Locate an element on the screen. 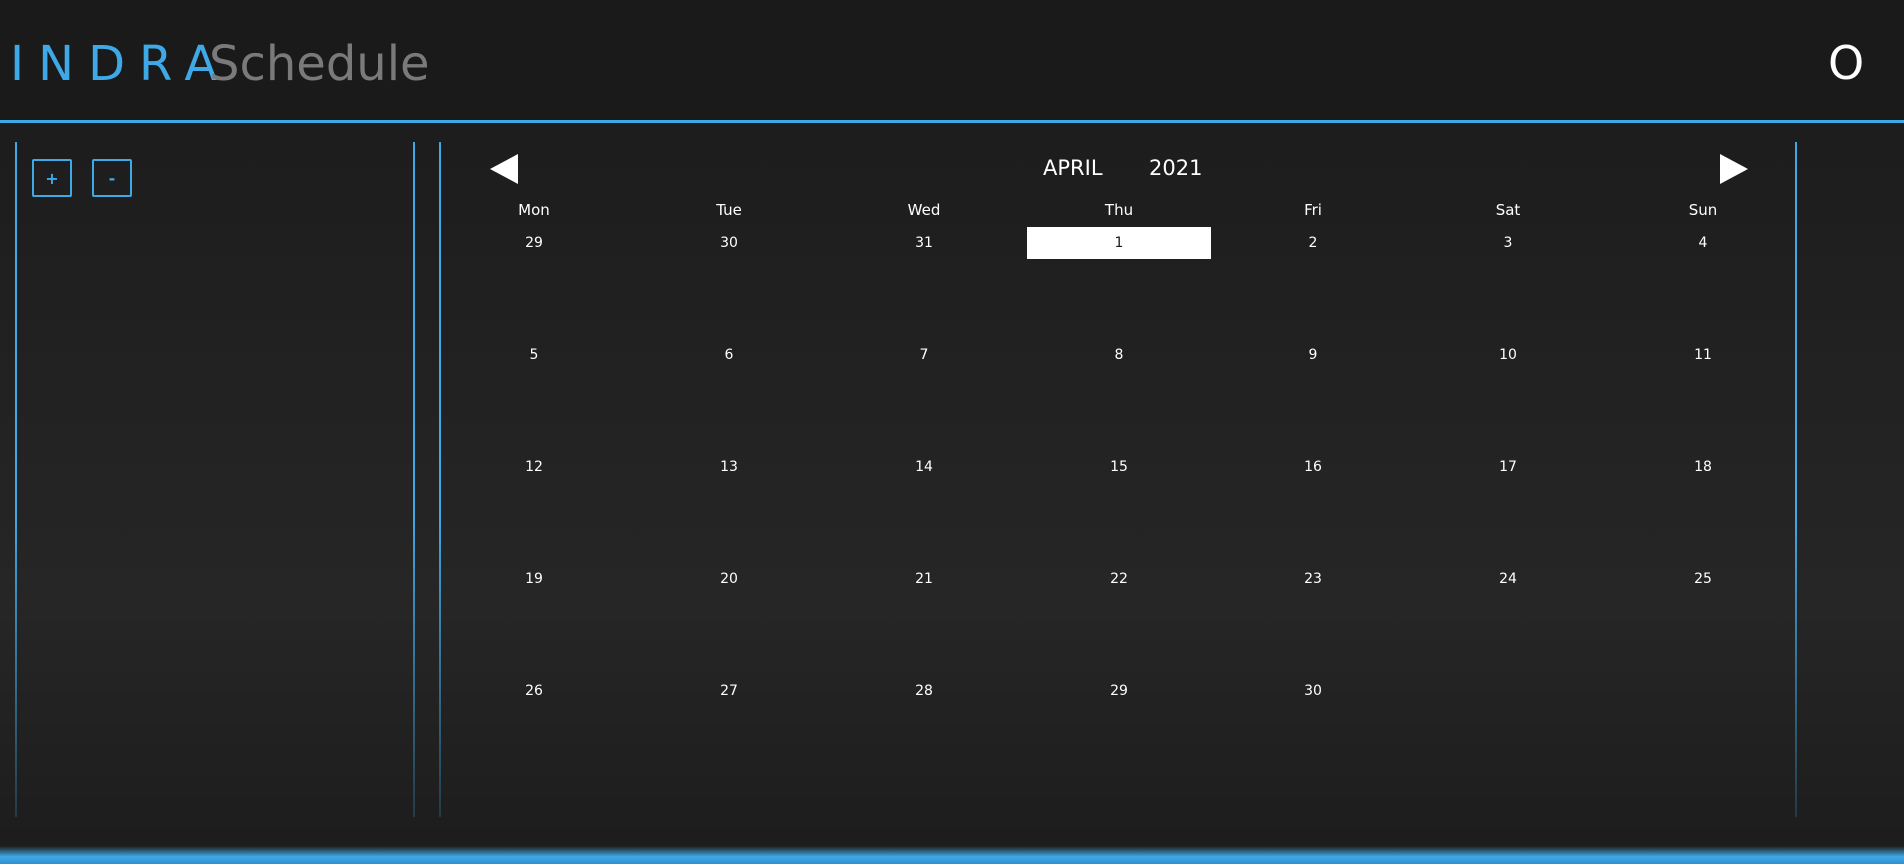 This screenshot has width=1904, height=864. calendar-day: 27 is located at coordinates (729, 691).